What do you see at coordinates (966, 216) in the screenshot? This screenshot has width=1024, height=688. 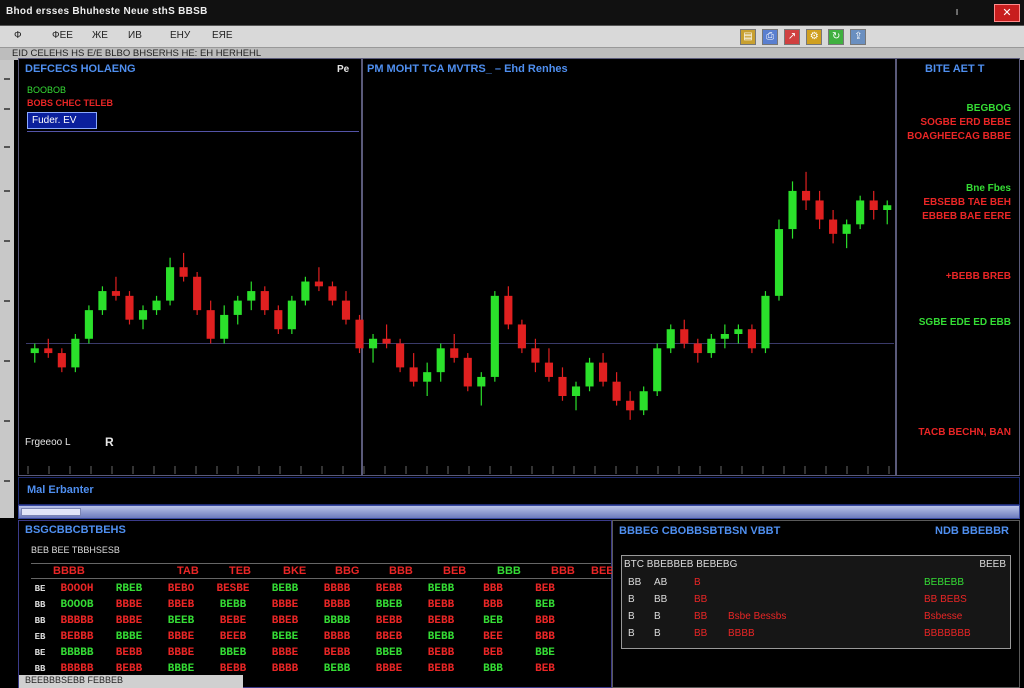 I see `quote-item: EBBEB BAE EERE` at bounding box center [966, 216].